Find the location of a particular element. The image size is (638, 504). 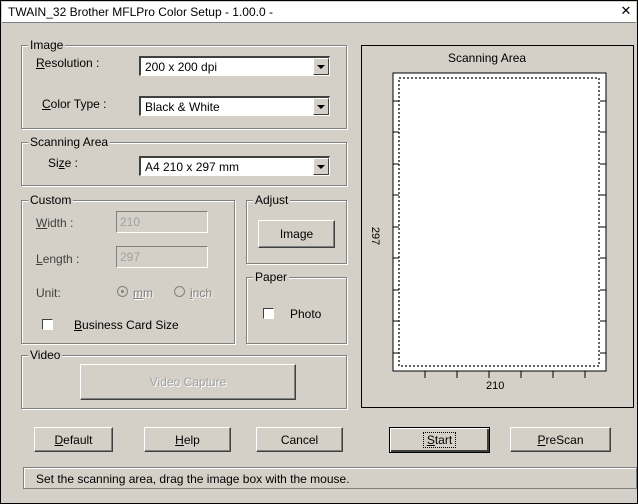

color-type-select-value: Black & White is located at coordinates (182, 107).